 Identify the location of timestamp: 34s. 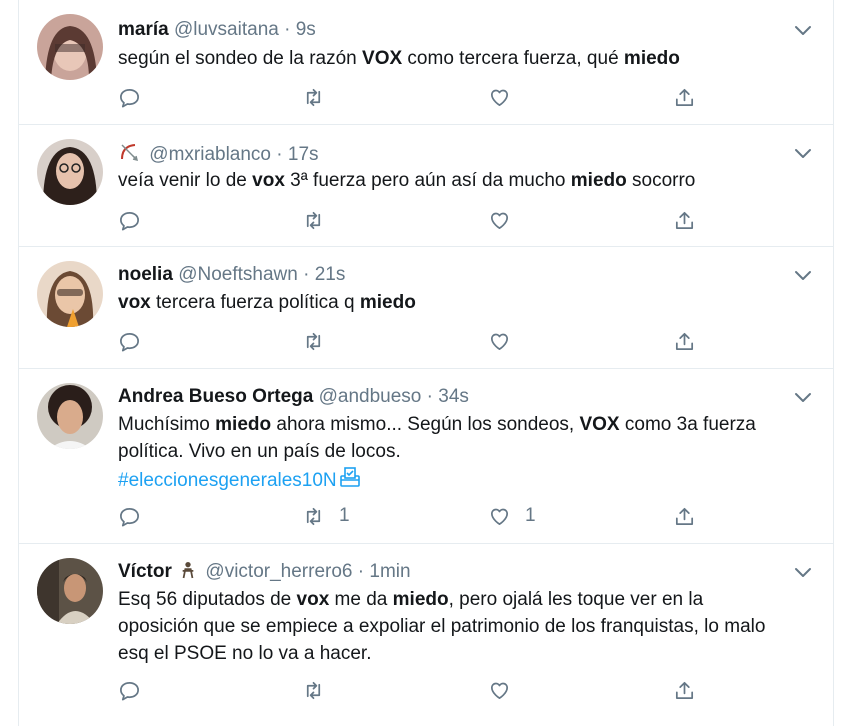
(453, 396).